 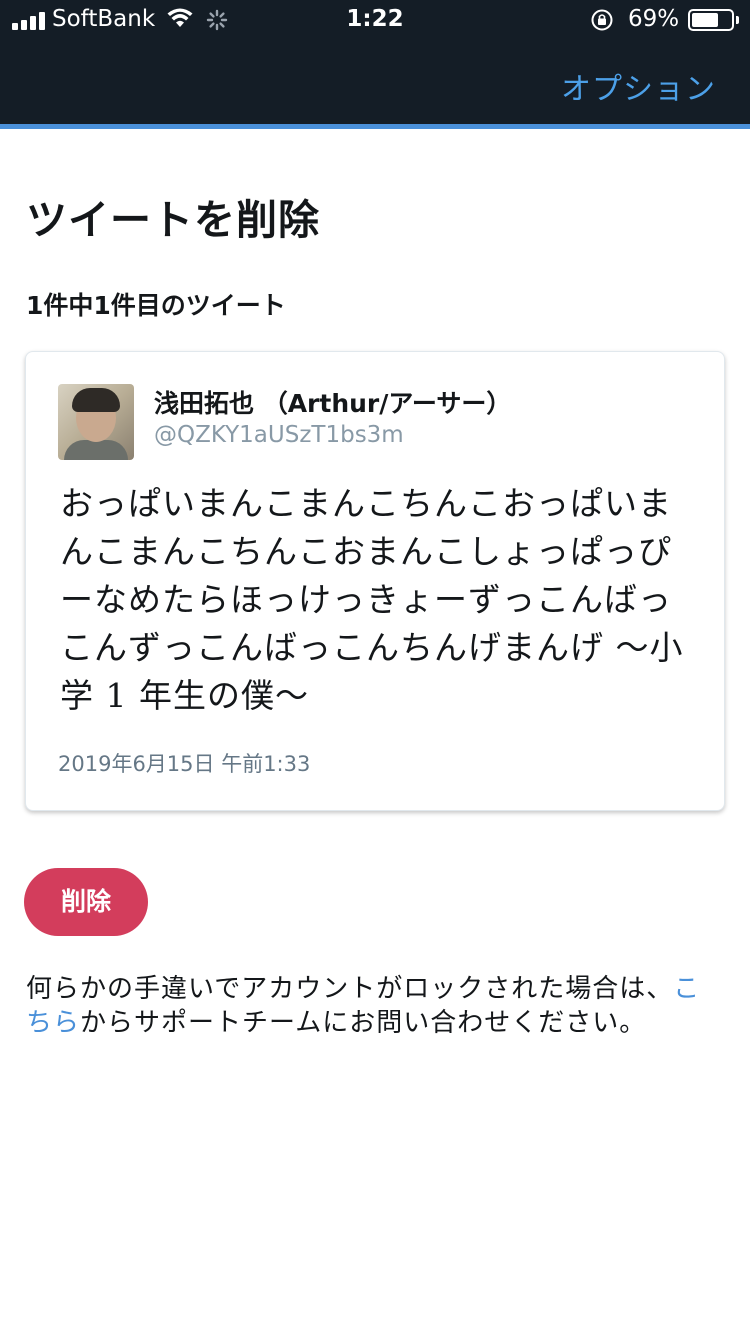 What do you see at coordinates (638, 86) in the screenshot?
I see `options-button: オプション` at bounding box center [638, 86].